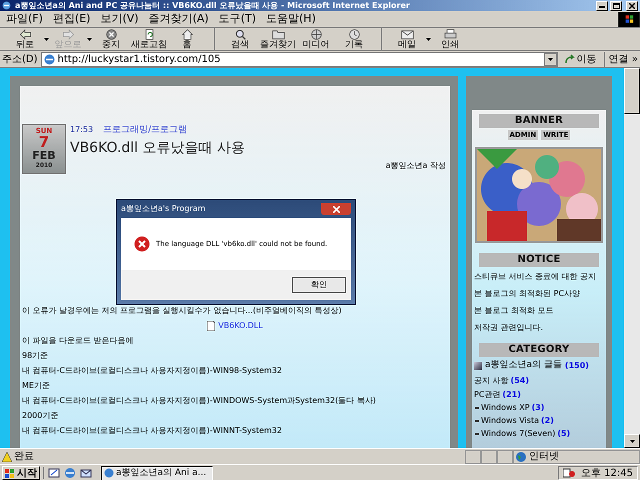  What do you see at coordinates (563, 434) in the screenshot?
I see `post-count: (5)` at bounding box center [563, 434].